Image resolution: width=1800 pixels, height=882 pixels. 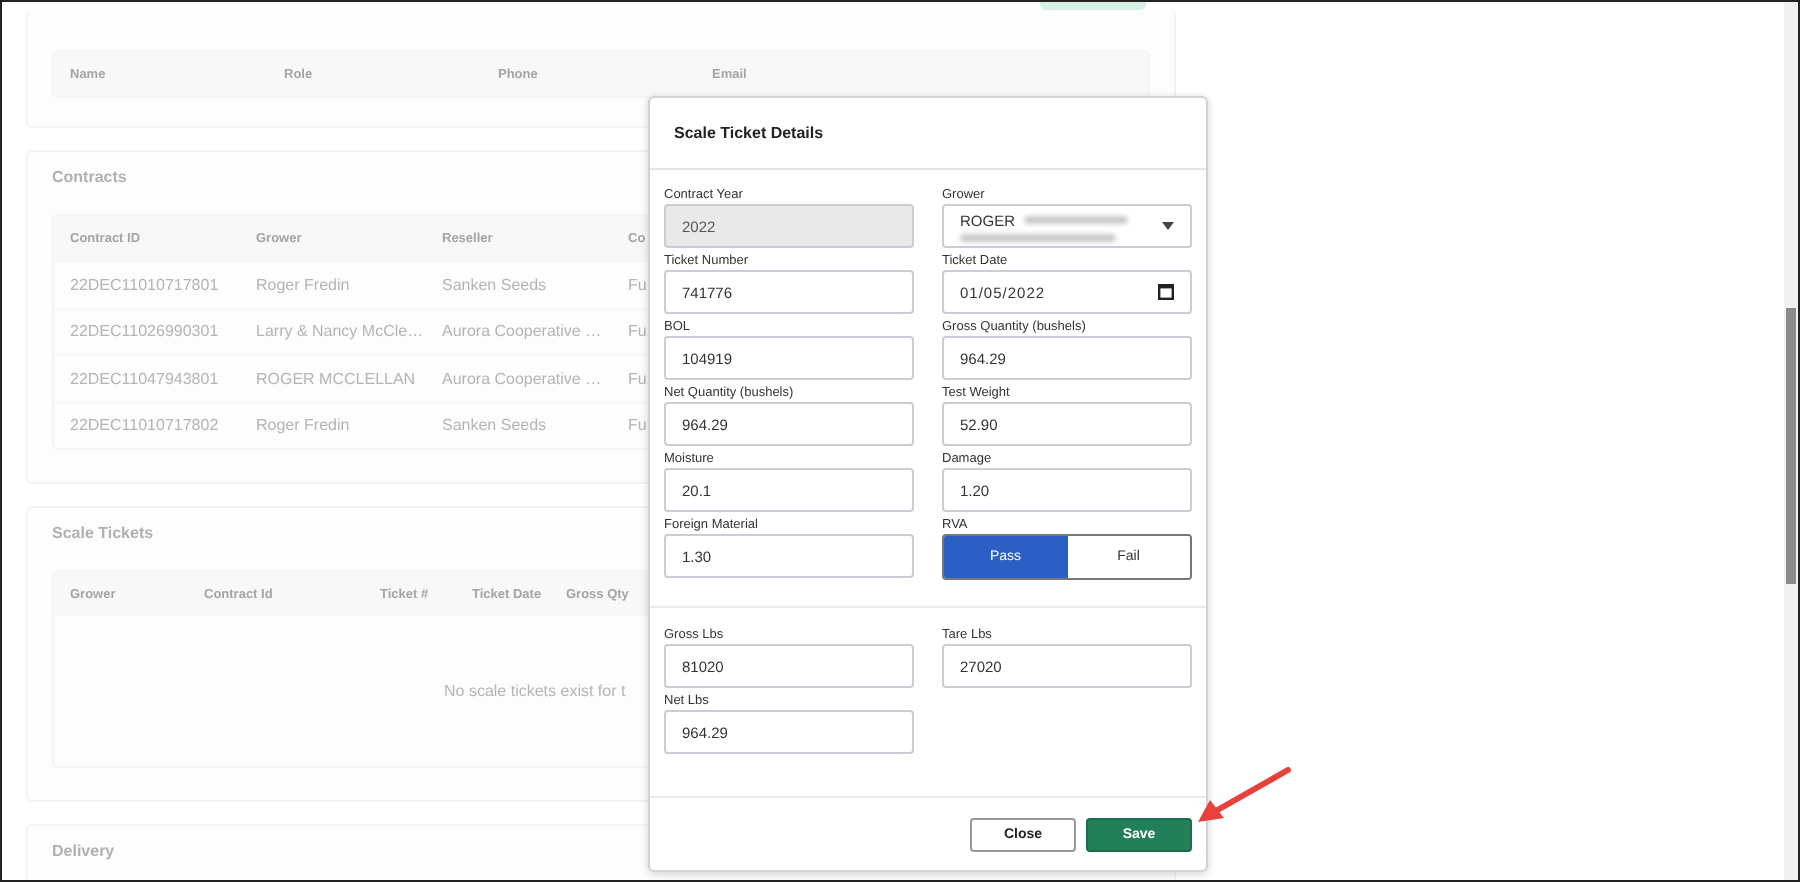 What do you see at coordinates (144, 425) in the screenshot?
I see `table-cell-text: 22DEC11010717802` at bounding box center [144, 425].